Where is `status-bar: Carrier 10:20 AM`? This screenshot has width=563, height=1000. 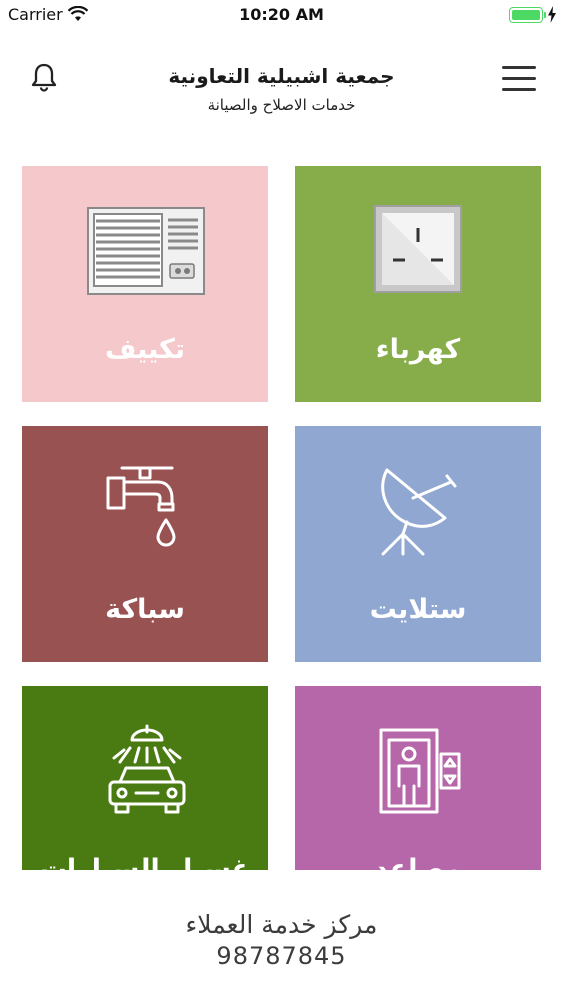 status-bar: Carrier 10:20 AM is located at coordinates (281, 15).